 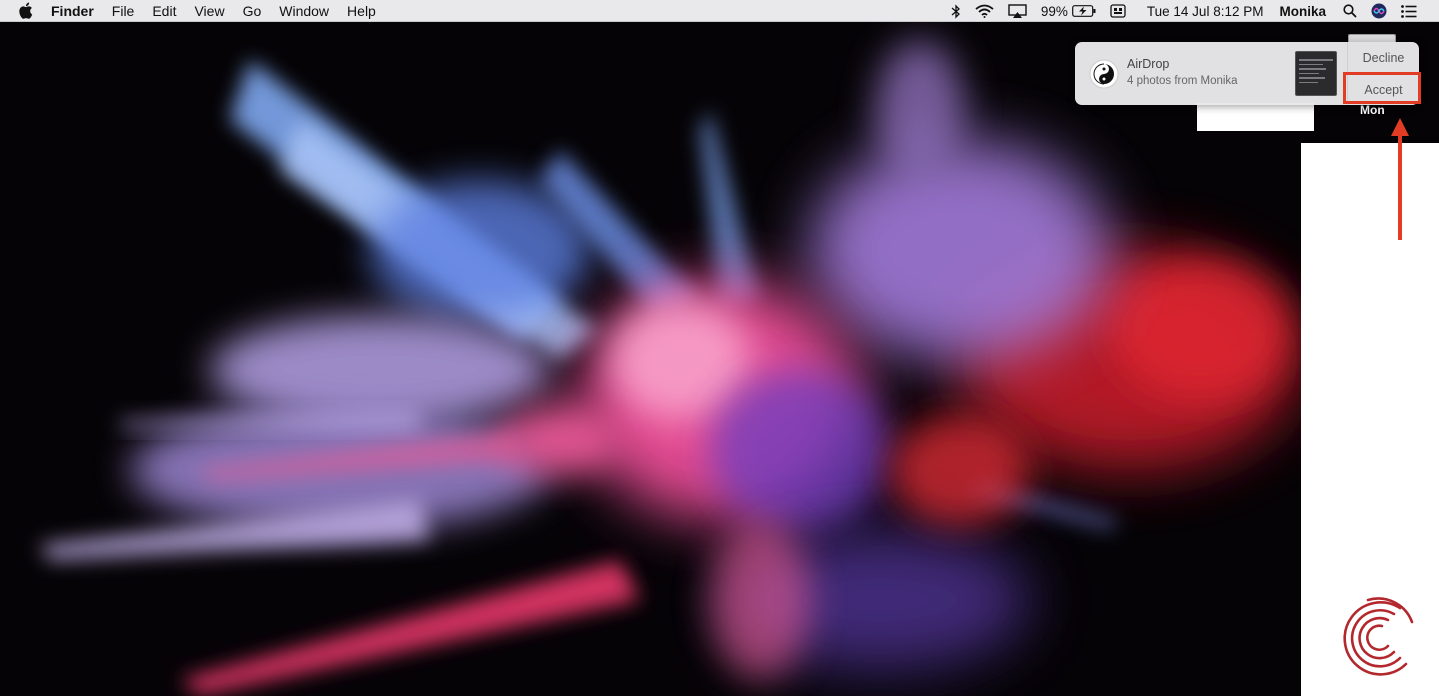 What do you see at coordinates (1148, 64) in the screenshot?
I see `notification-title: AirDrop` at bounding box center [1148, 64].